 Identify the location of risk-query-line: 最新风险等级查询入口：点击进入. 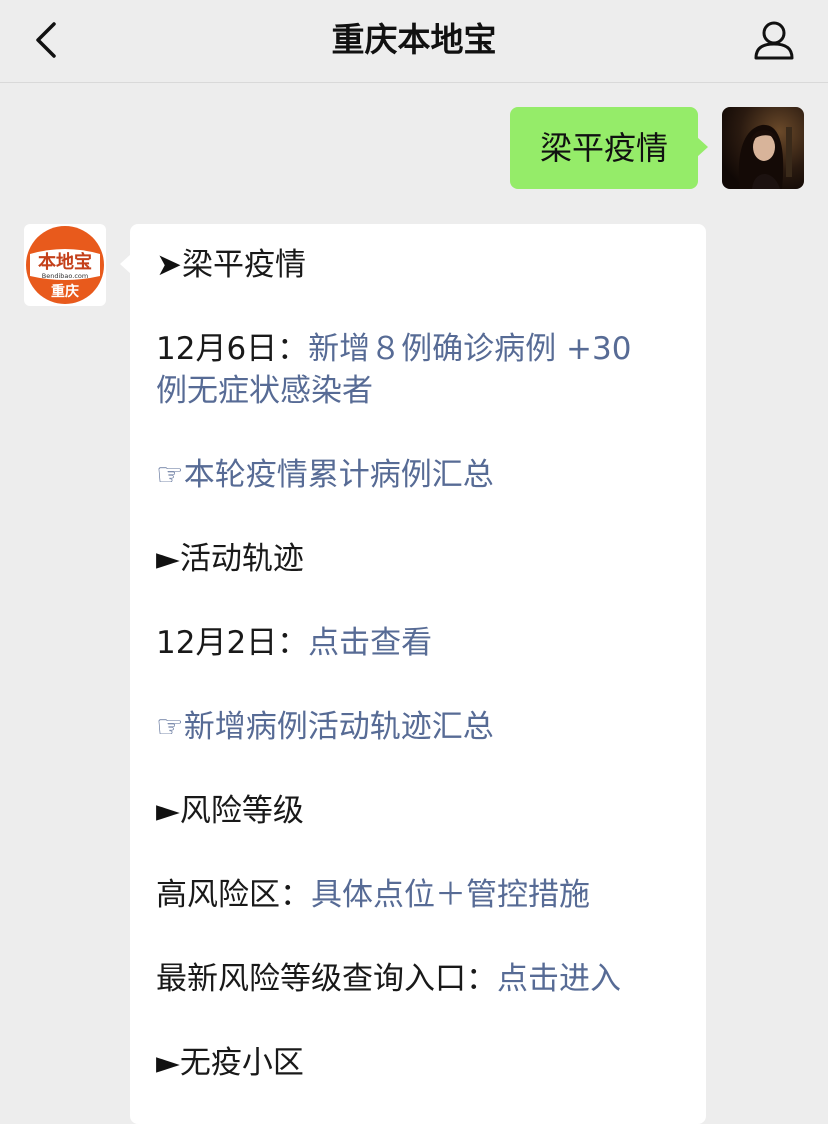
(426, 979).